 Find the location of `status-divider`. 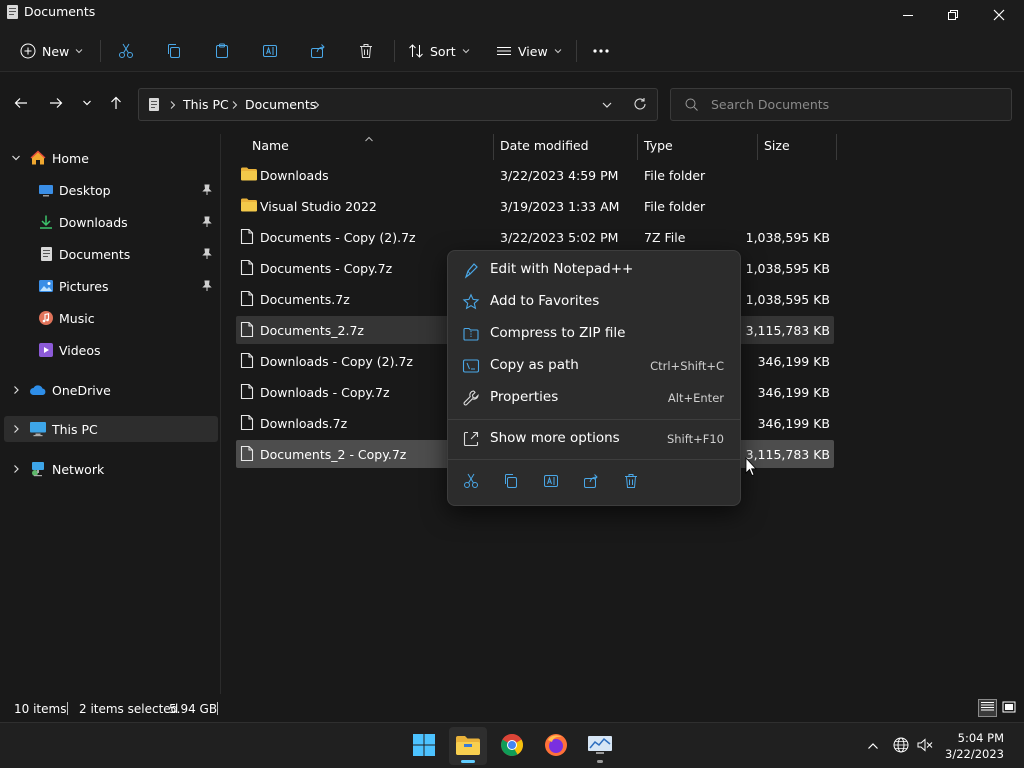

status-divider is located at coordinates (217, 708).